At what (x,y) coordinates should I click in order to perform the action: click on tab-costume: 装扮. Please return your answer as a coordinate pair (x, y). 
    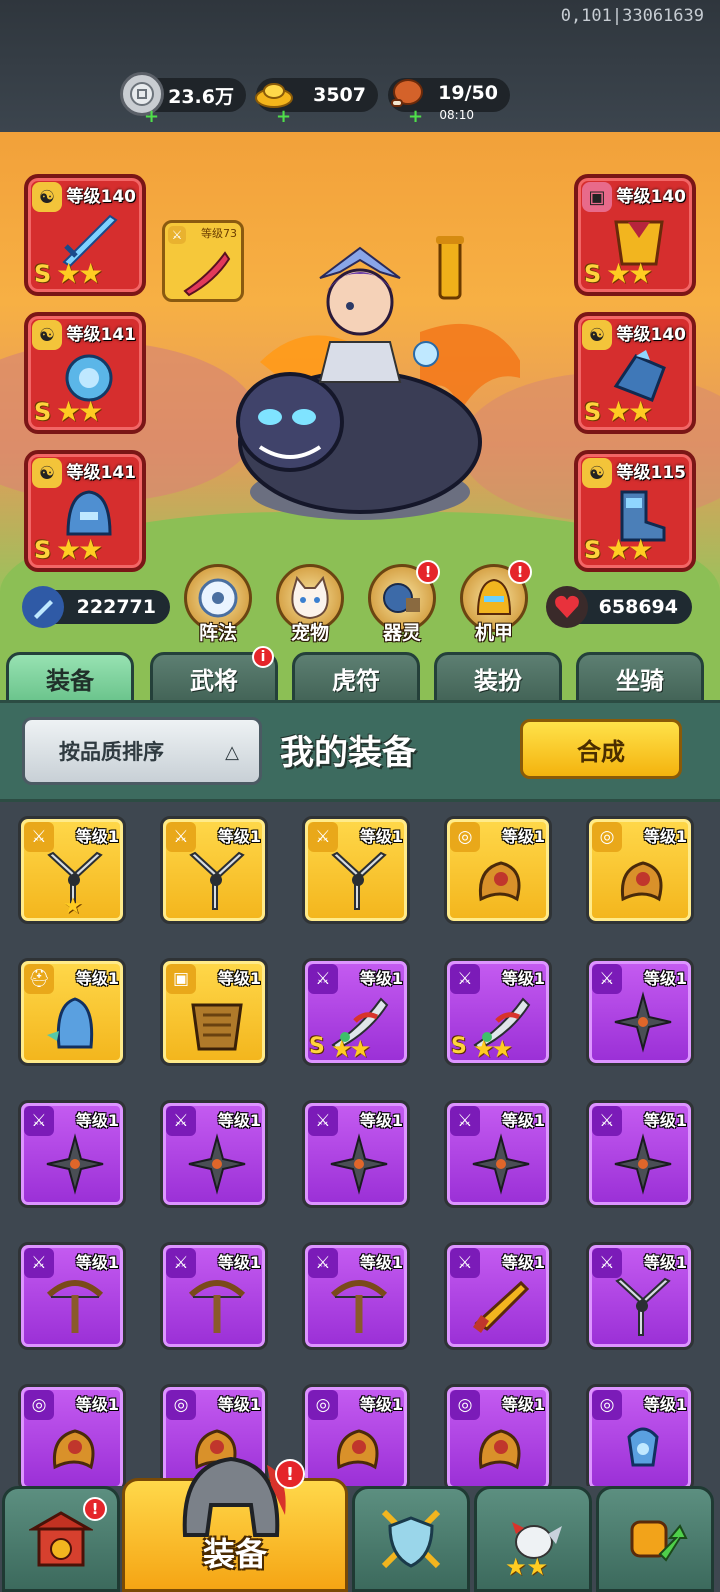
    Looking at the image, I should click on (498, 678).